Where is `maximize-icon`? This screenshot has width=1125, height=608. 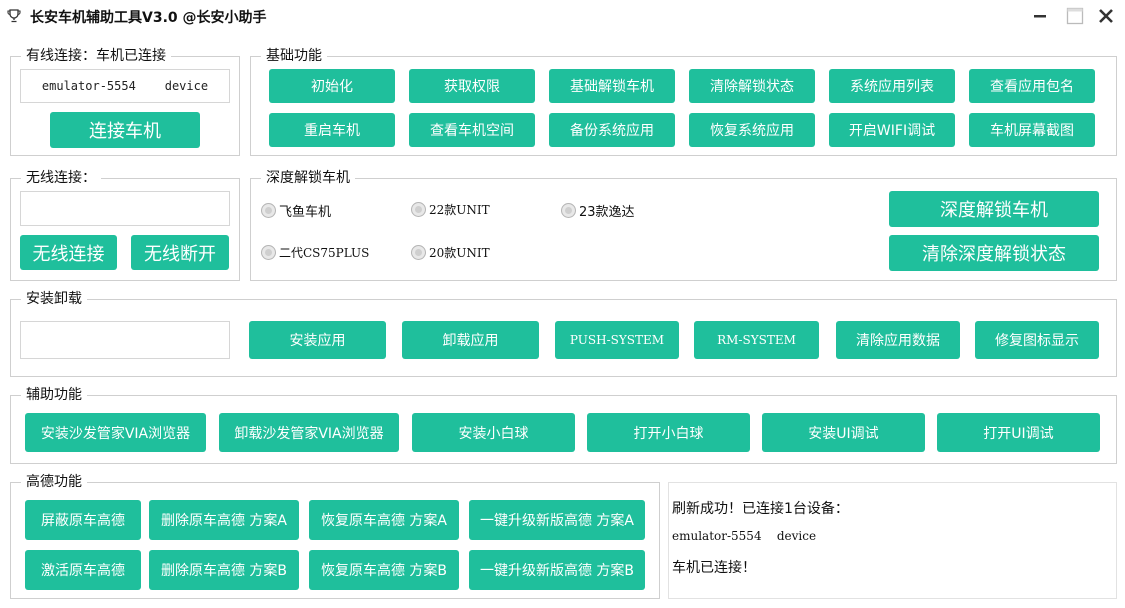
maximize-icon is located at coordinates (1075, 16).